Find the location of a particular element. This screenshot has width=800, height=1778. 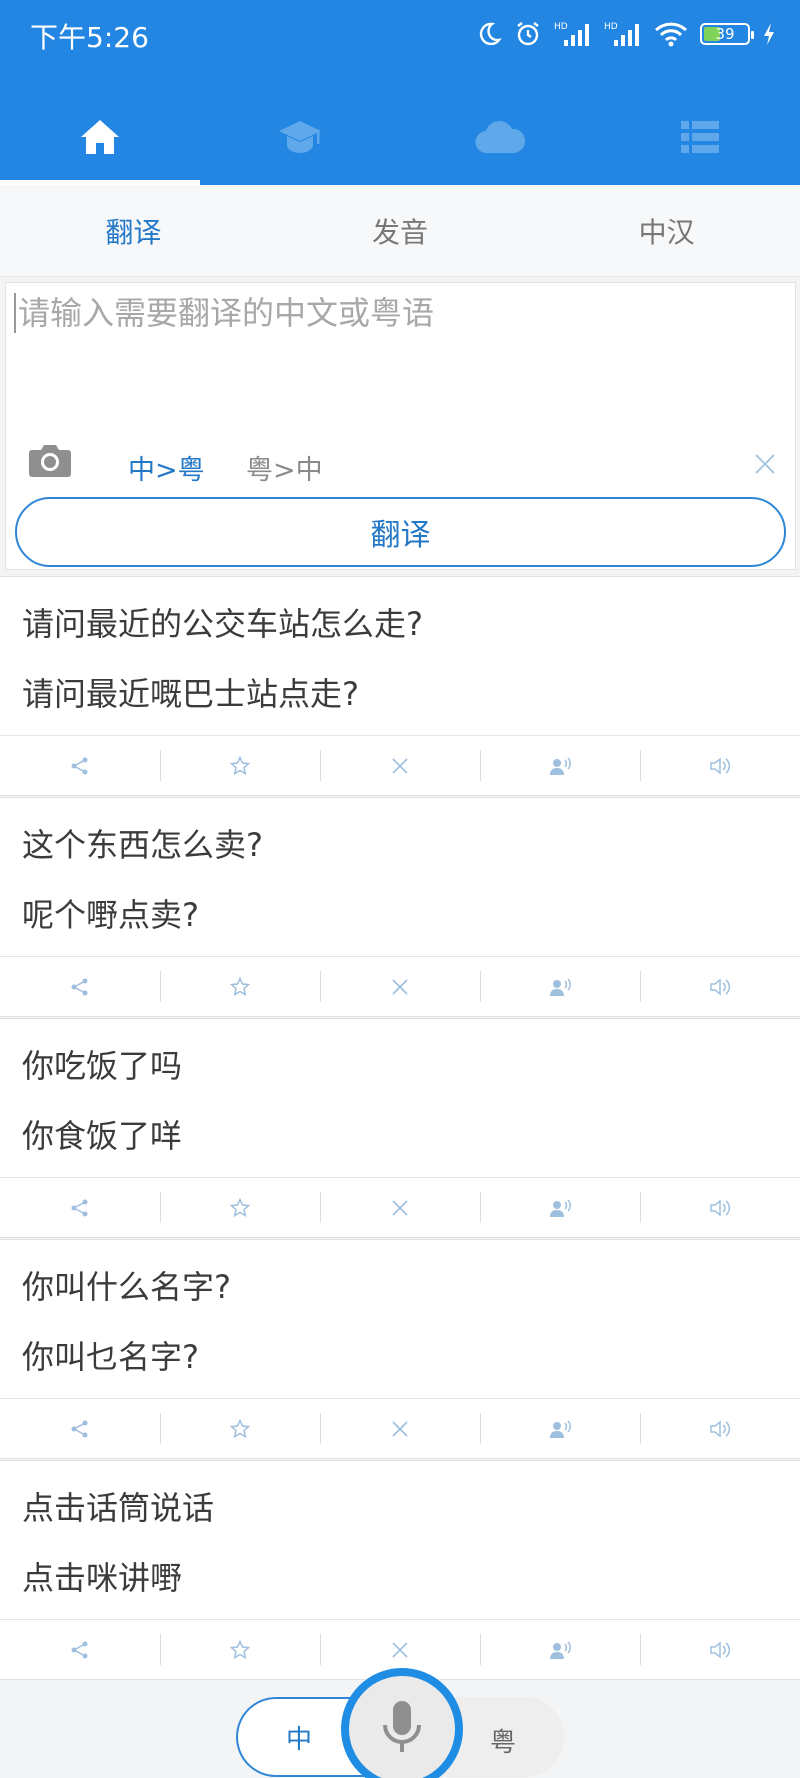

nav-tab-list is located at coordinates (700, 136).